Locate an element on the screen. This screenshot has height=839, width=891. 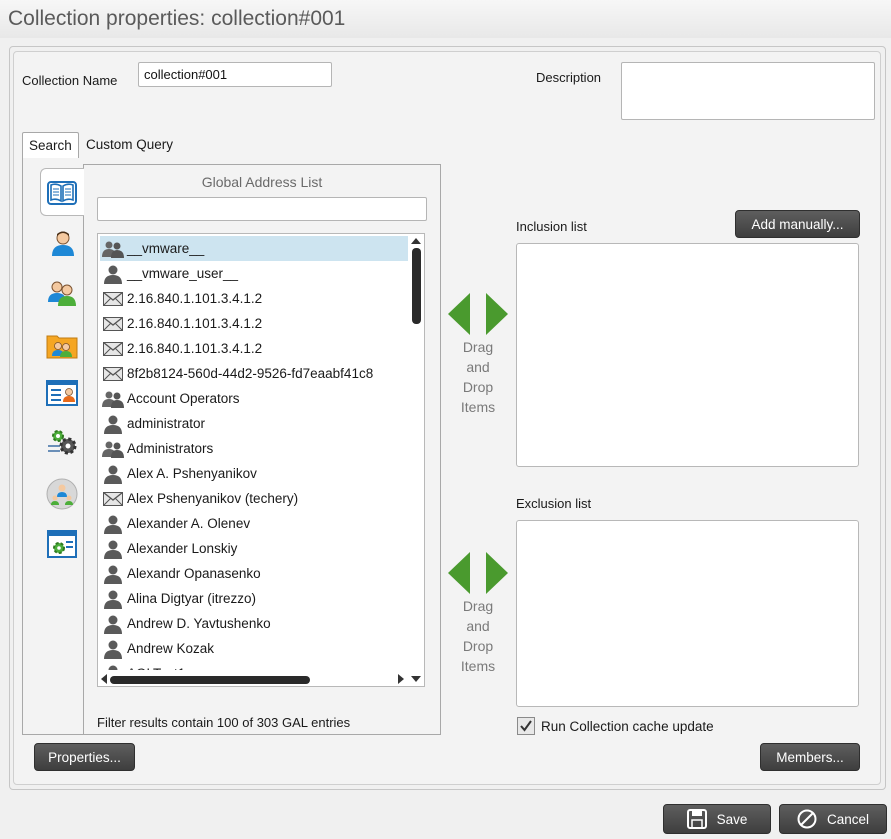
save-button: Save is located at coordinates (717, 819).